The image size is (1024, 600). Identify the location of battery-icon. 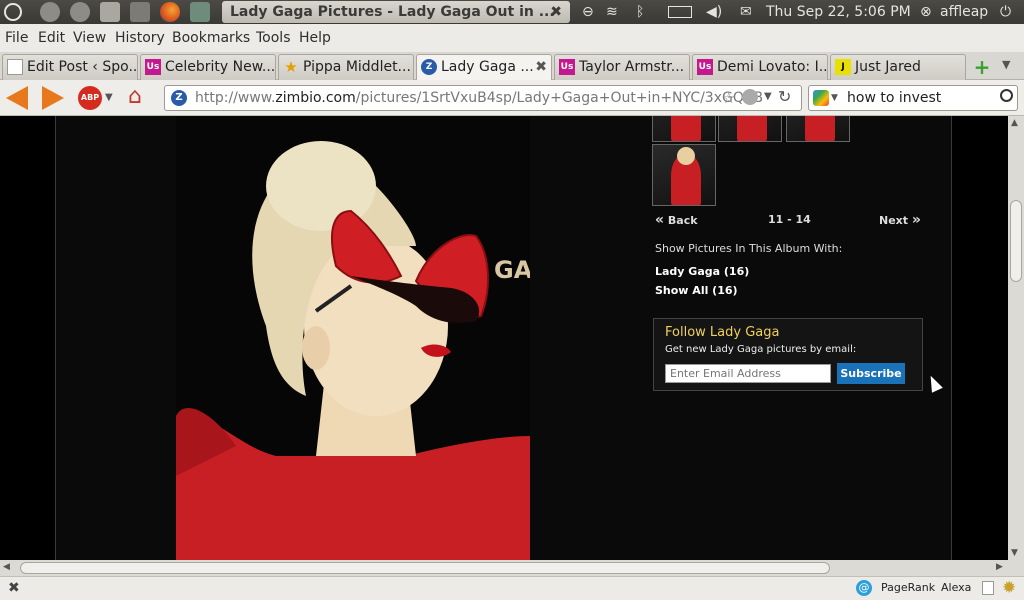
(680, 12).